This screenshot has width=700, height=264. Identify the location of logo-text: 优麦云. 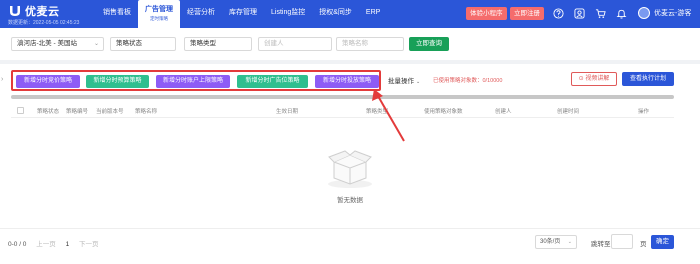
(42, 12).